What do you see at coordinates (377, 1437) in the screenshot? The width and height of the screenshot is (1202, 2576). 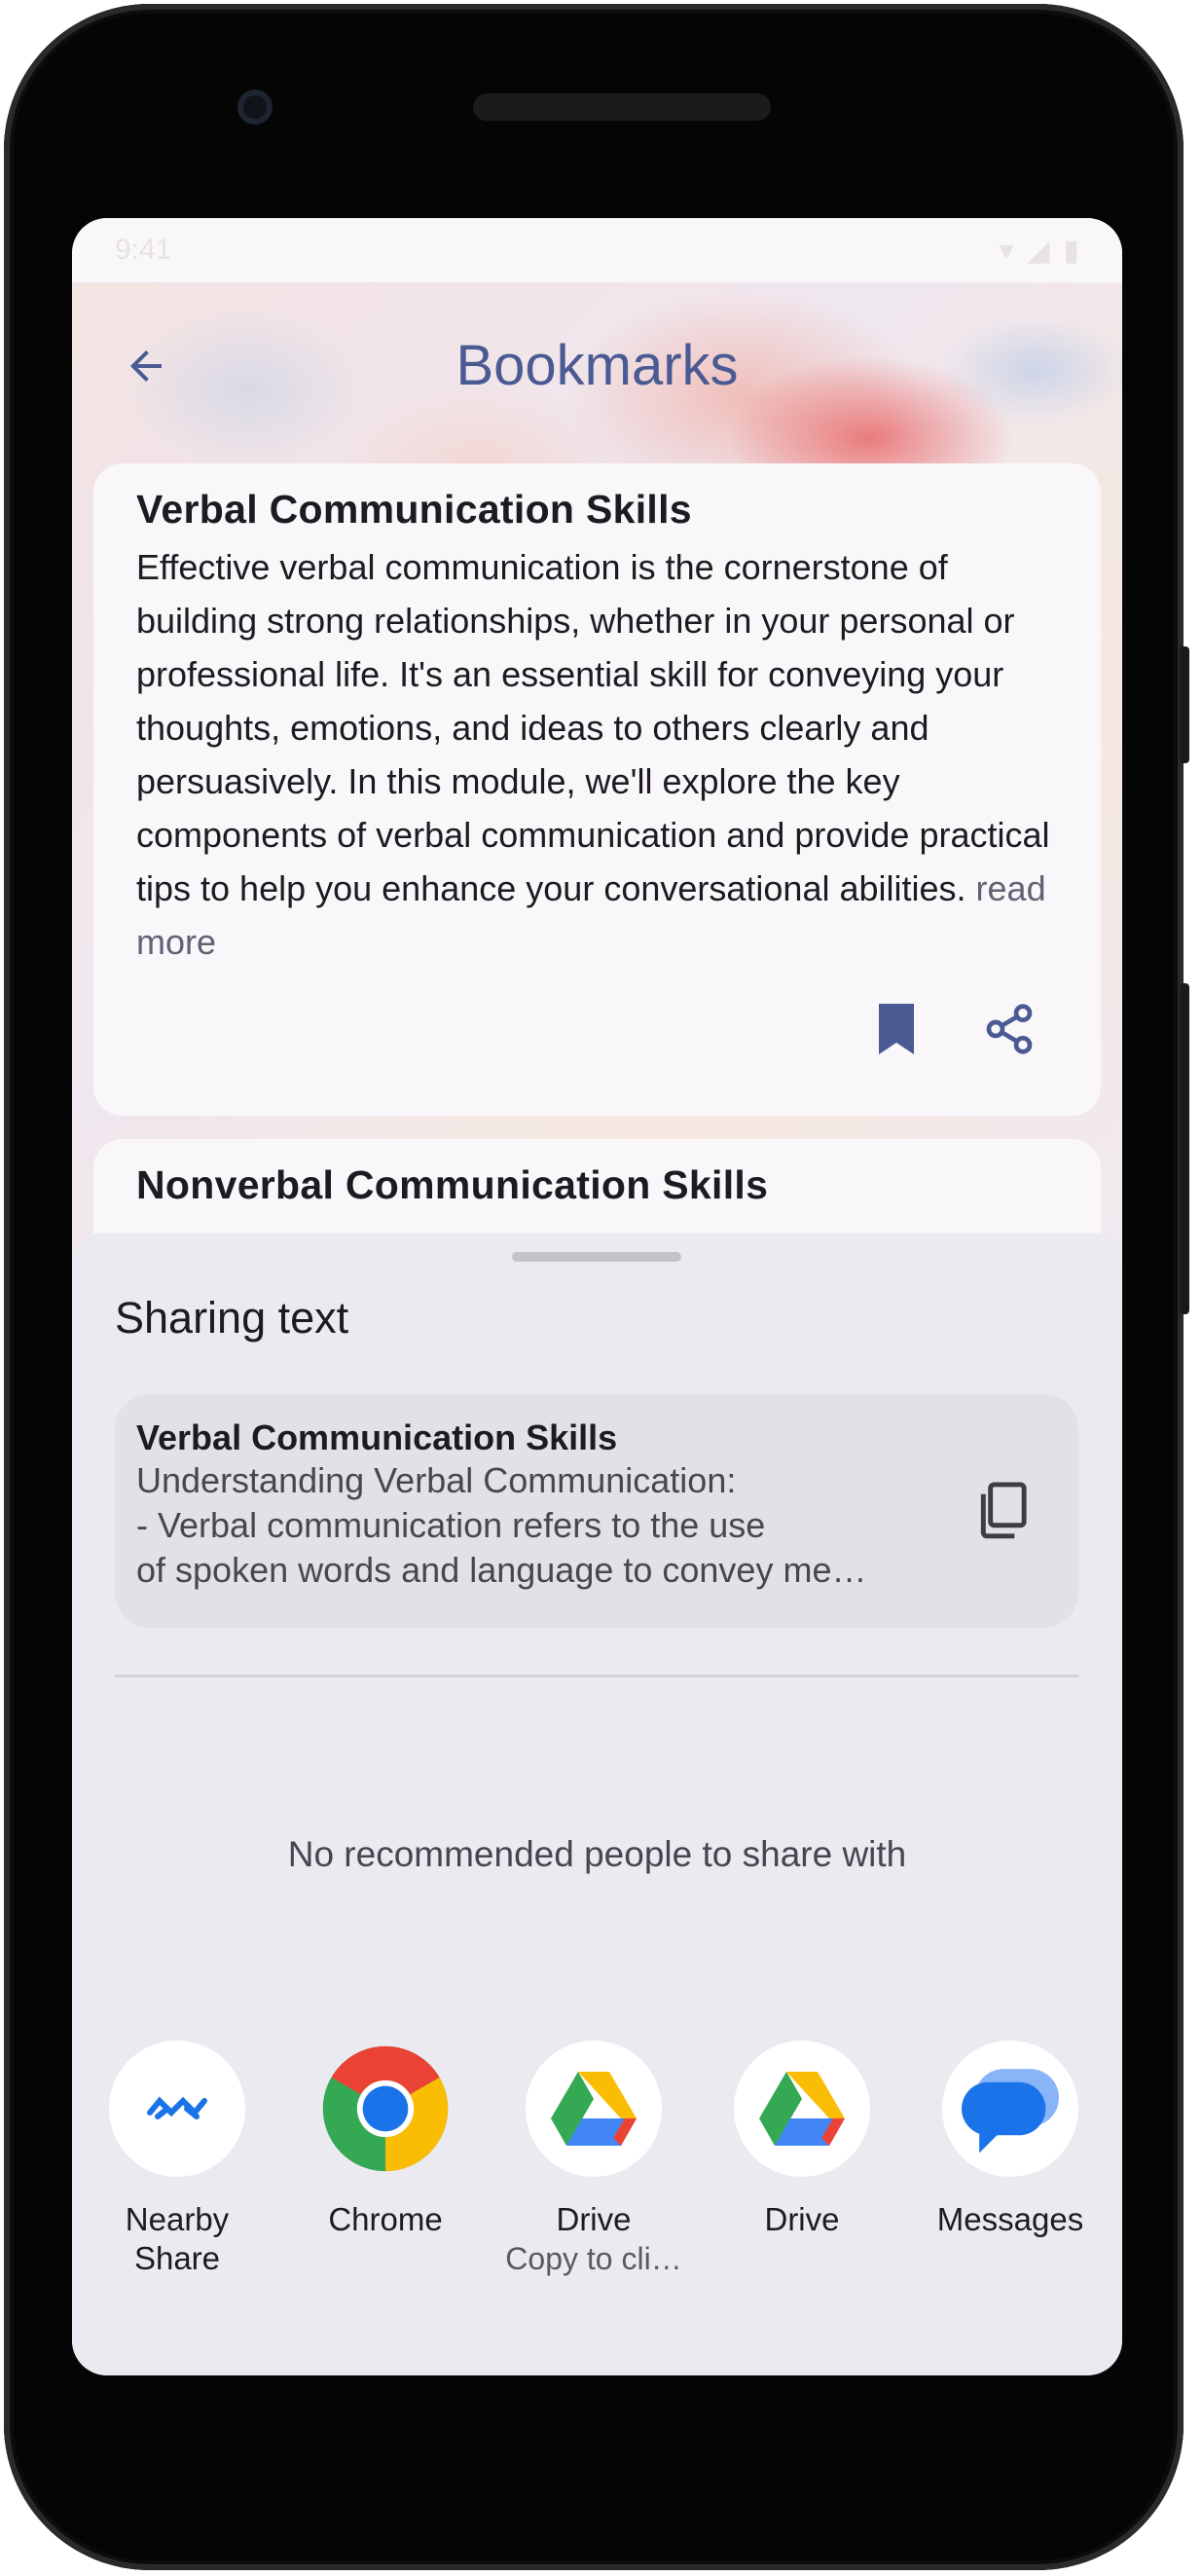 I see `preview-title: Verbal Communication Skills` at bounding box center [377, 1437].